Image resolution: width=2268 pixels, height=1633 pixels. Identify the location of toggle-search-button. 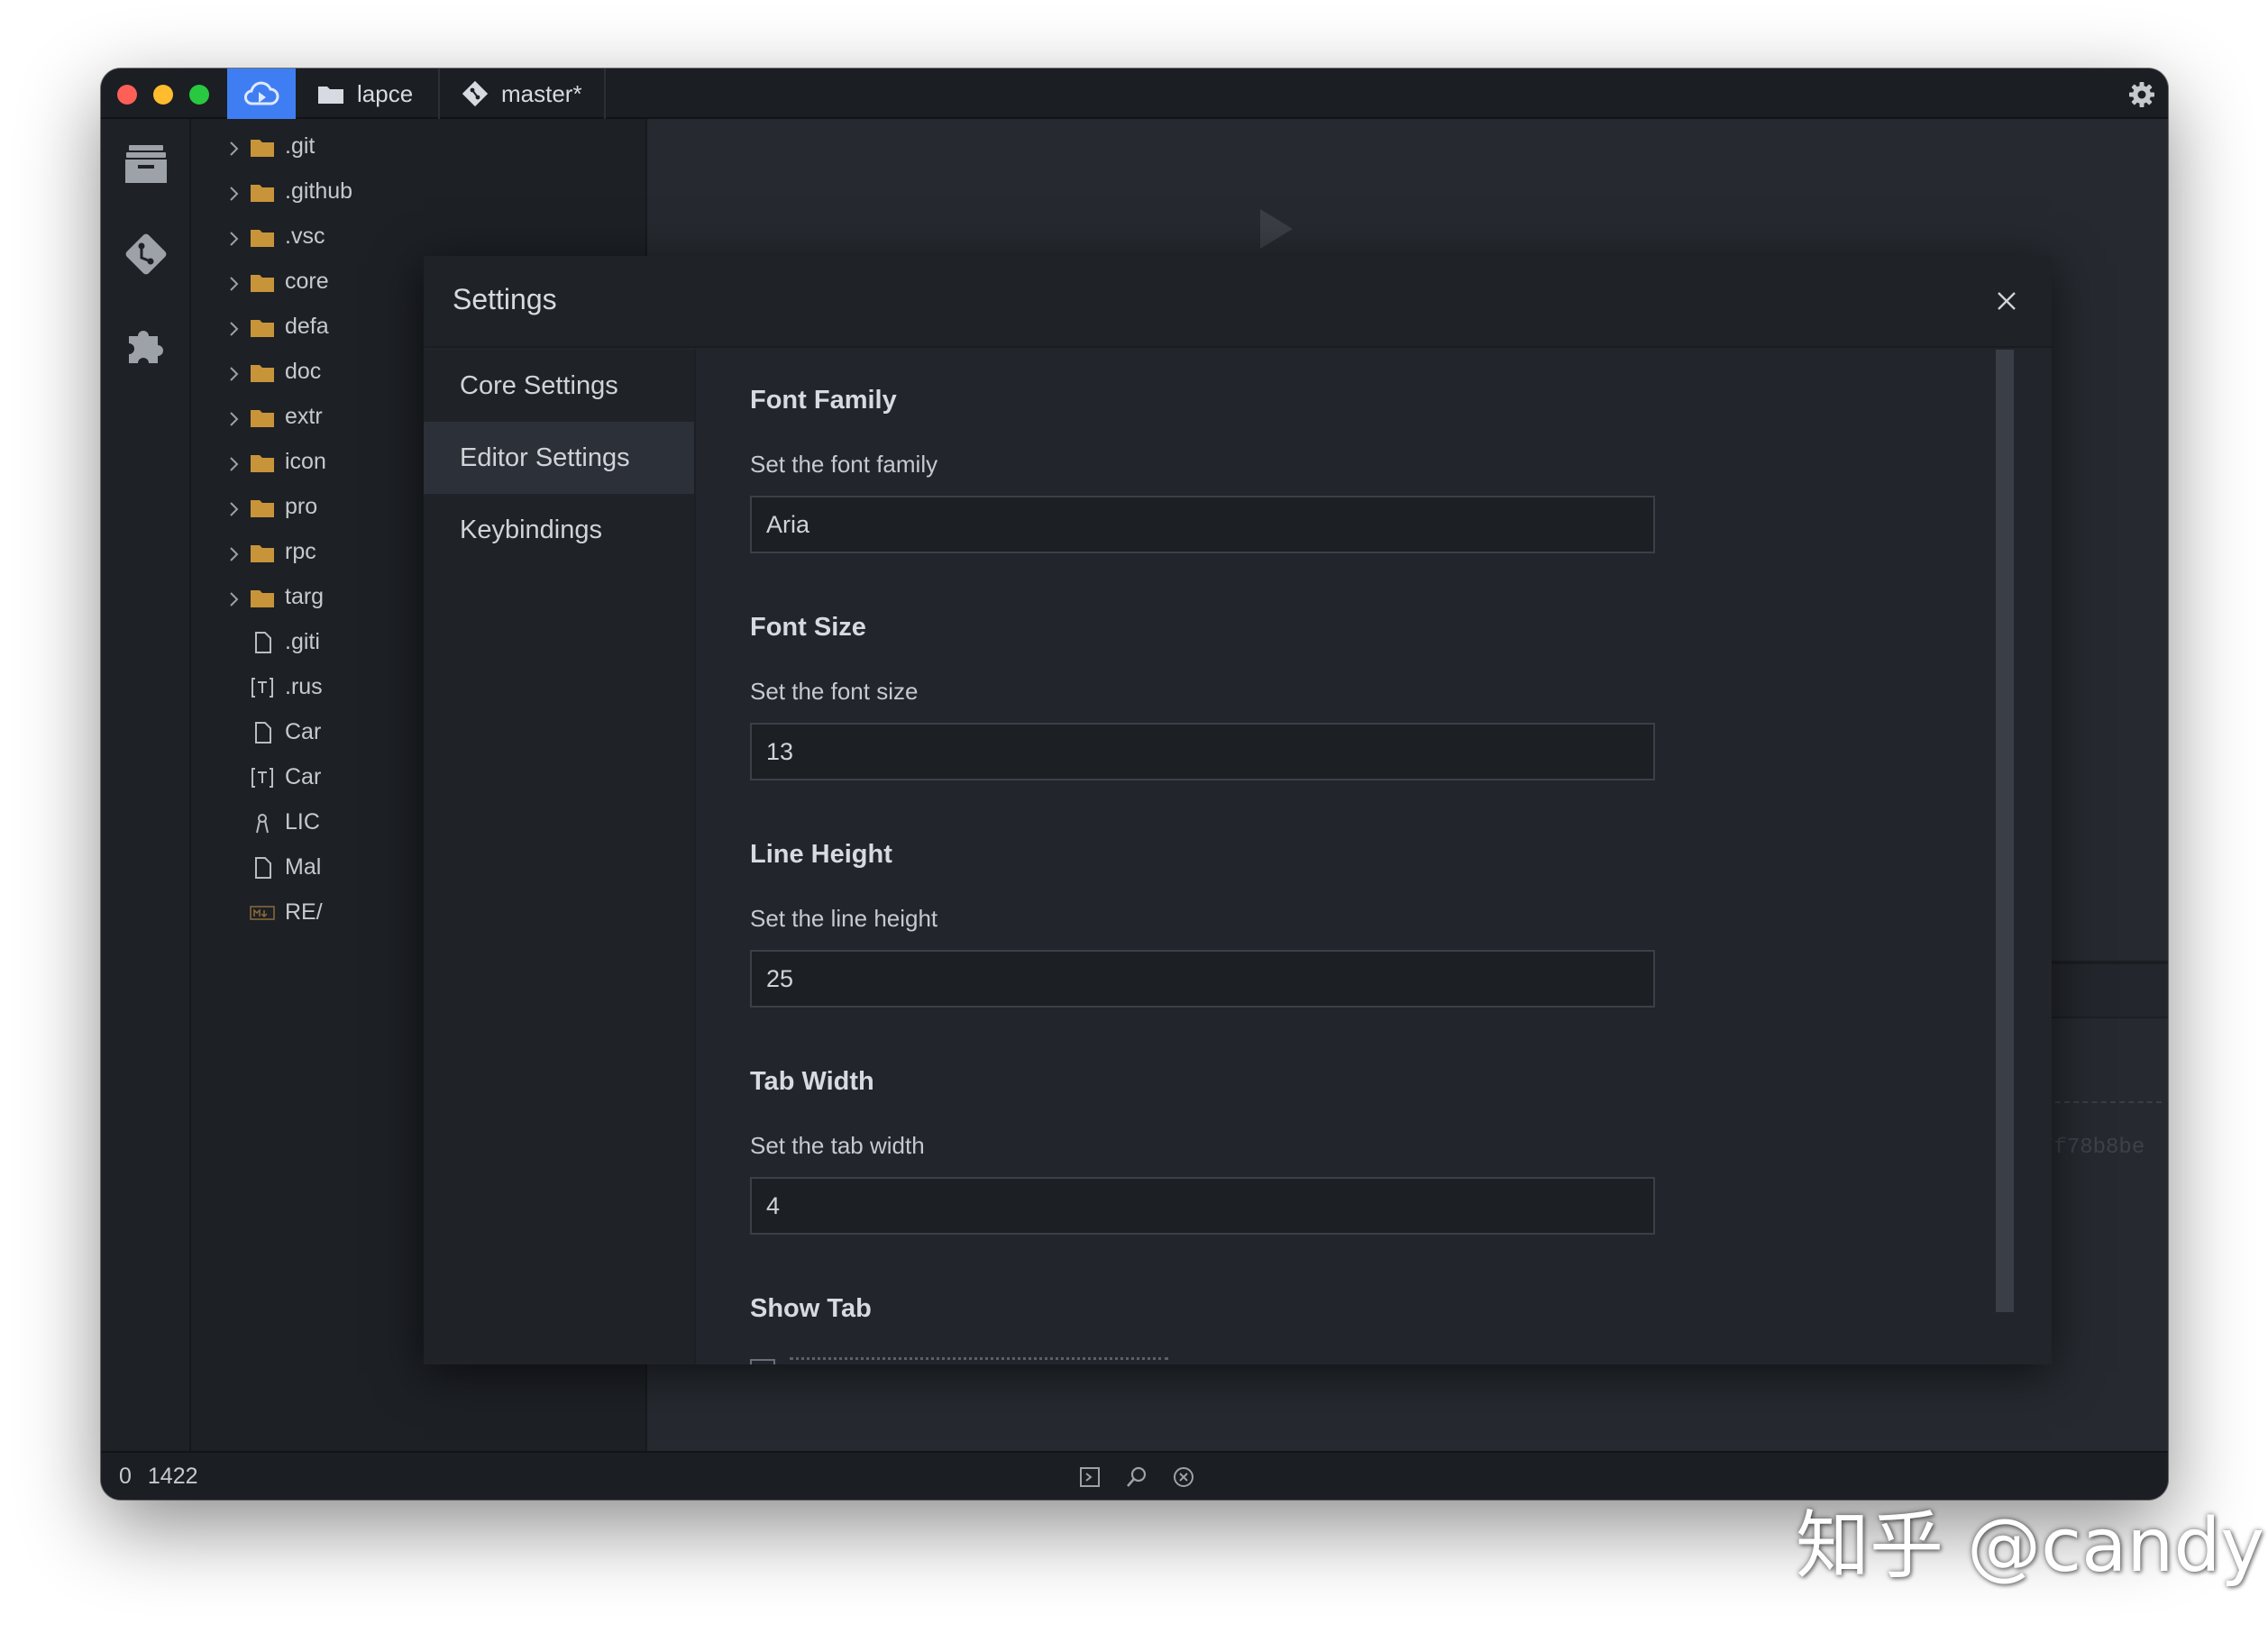
(1136, 1477).